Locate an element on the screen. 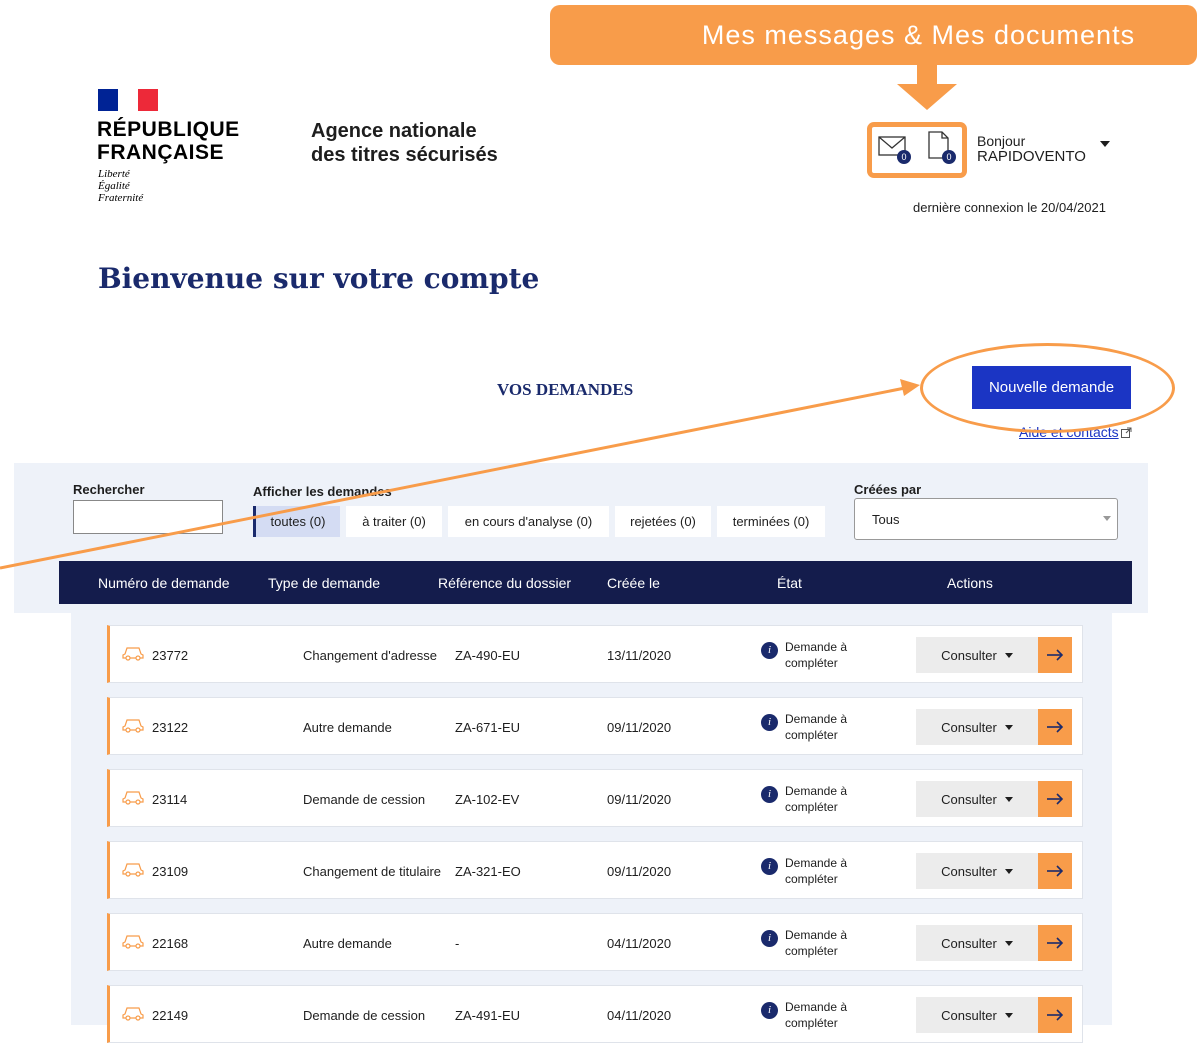 Image resolution: width=1202 pixels, height=1043 pixels. callout-banner: Mes messages & Mes documents is located at coordinates (873, 35).